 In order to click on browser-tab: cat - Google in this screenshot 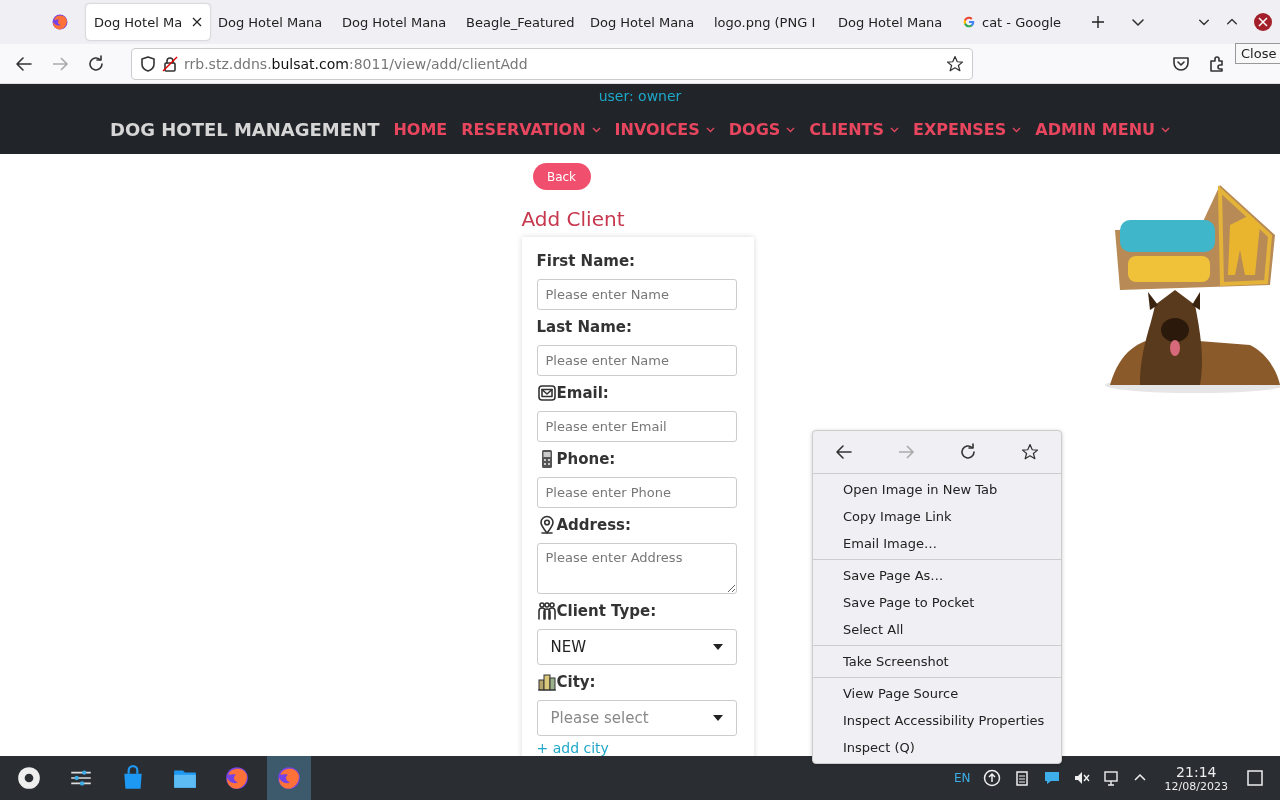, I will do `click(1016, 22)`.